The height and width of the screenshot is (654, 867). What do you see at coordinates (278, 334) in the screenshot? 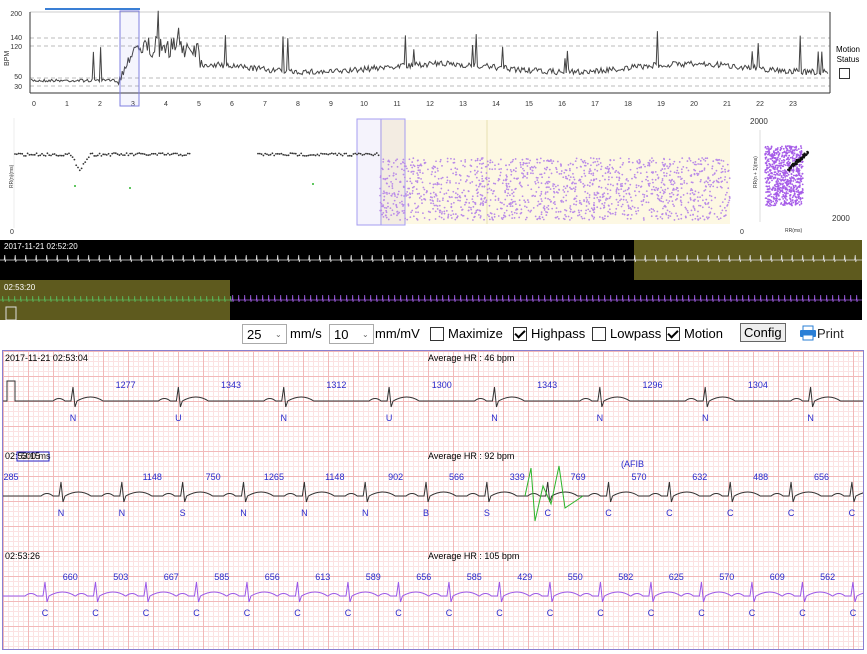
I see `chevron-down-icon: ⌄` at bounding box center [278, 334].